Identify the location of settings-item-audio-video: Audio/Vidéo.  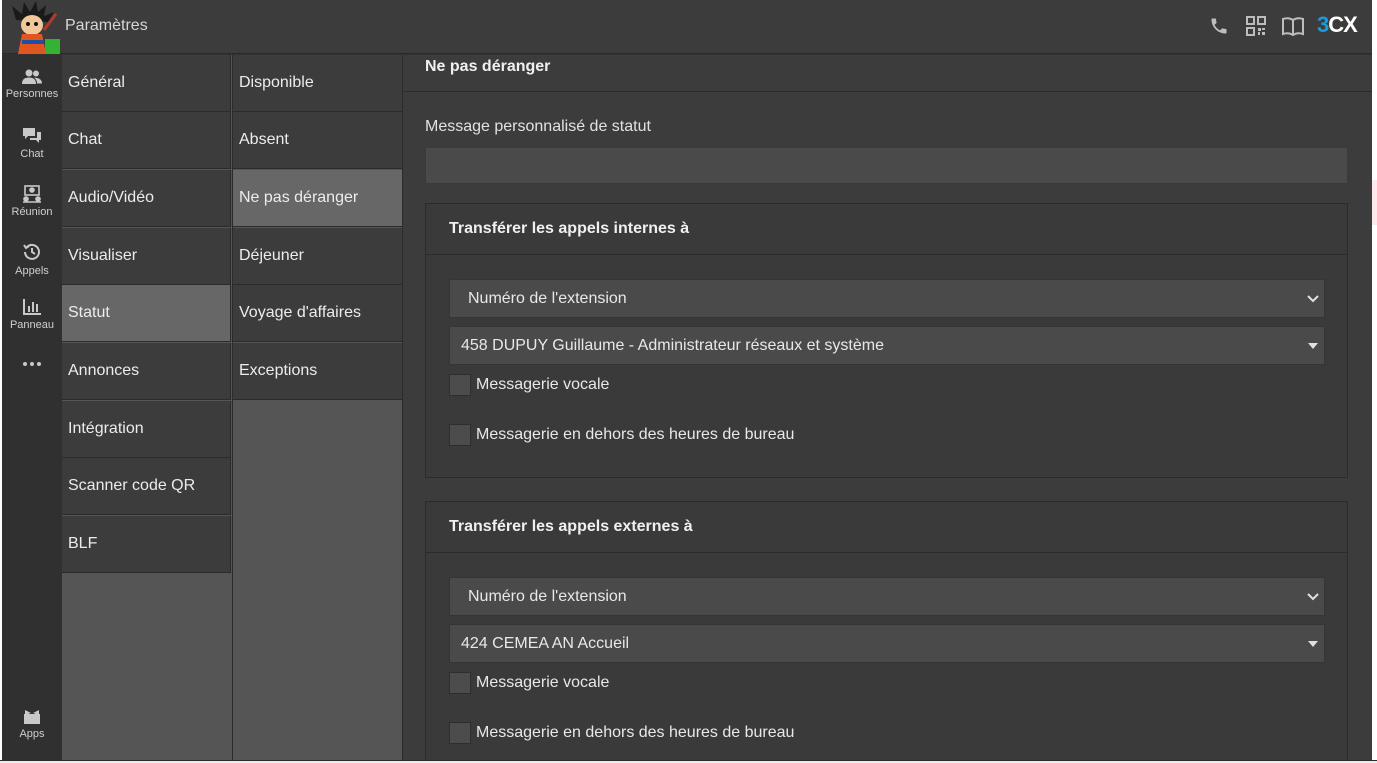
(146, 198).